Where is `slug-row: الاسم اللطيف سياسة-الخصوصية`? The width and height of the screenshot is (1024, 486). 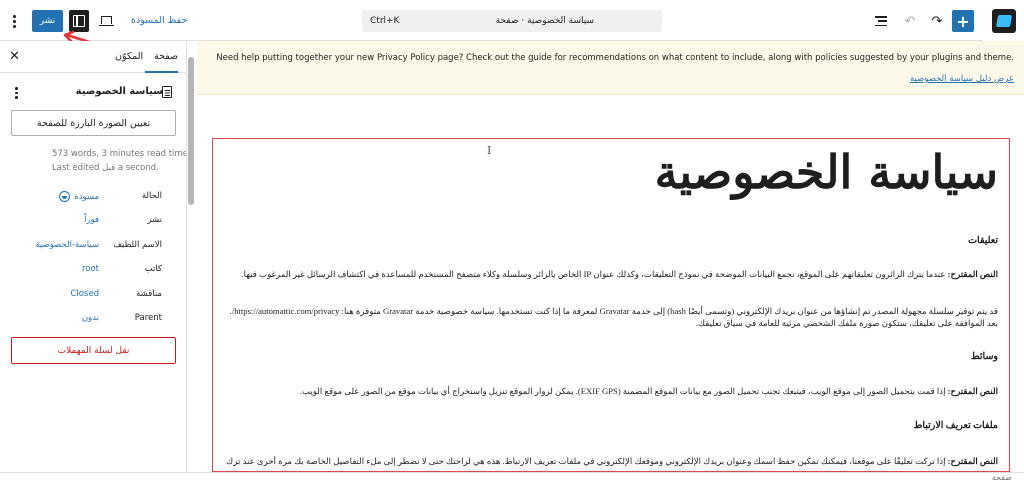
slug-row: الاسم اللطيف سياسة-الخصوصية is located at coordinates (93, 248).